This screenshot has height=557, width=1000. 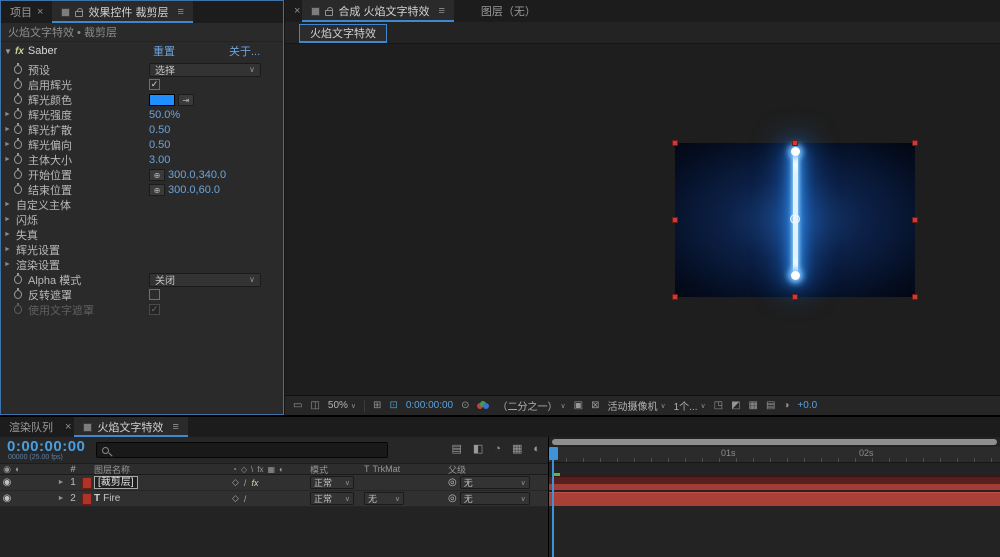 What do you see at coordinates (718, 405) in the screenshot?
I see `share-view-icon: ◳` at bounding box center [718, 405].